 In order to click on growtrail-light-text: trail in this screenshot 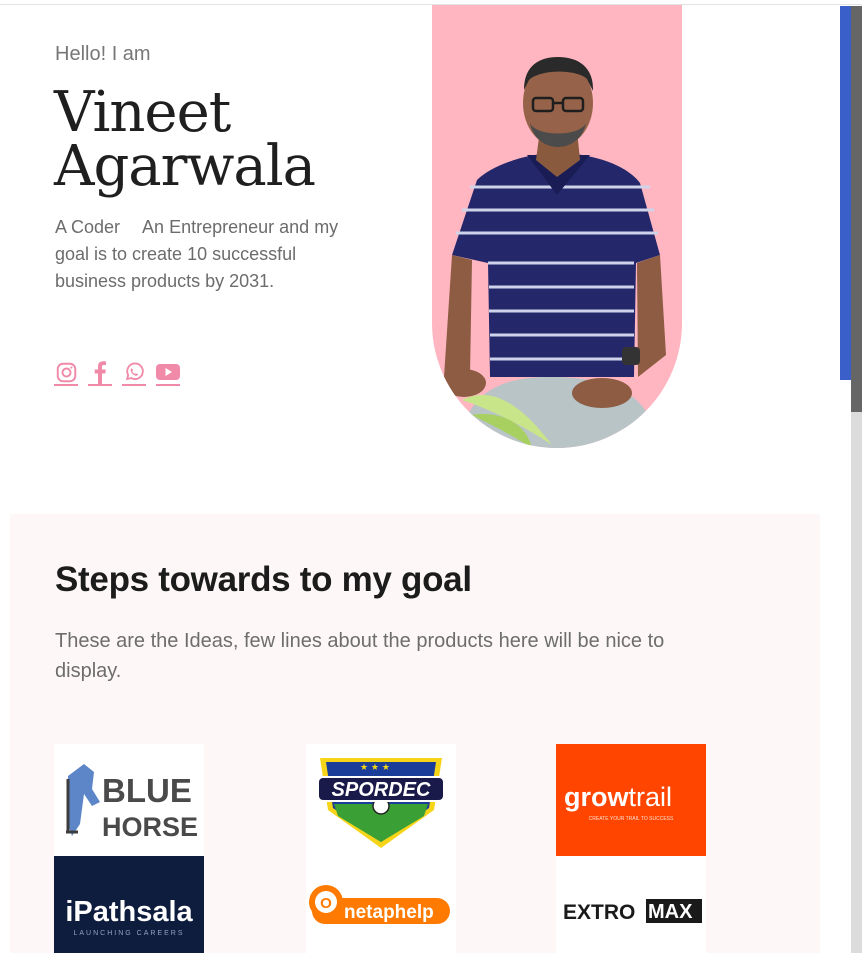, I will do `click(651, 797)`.